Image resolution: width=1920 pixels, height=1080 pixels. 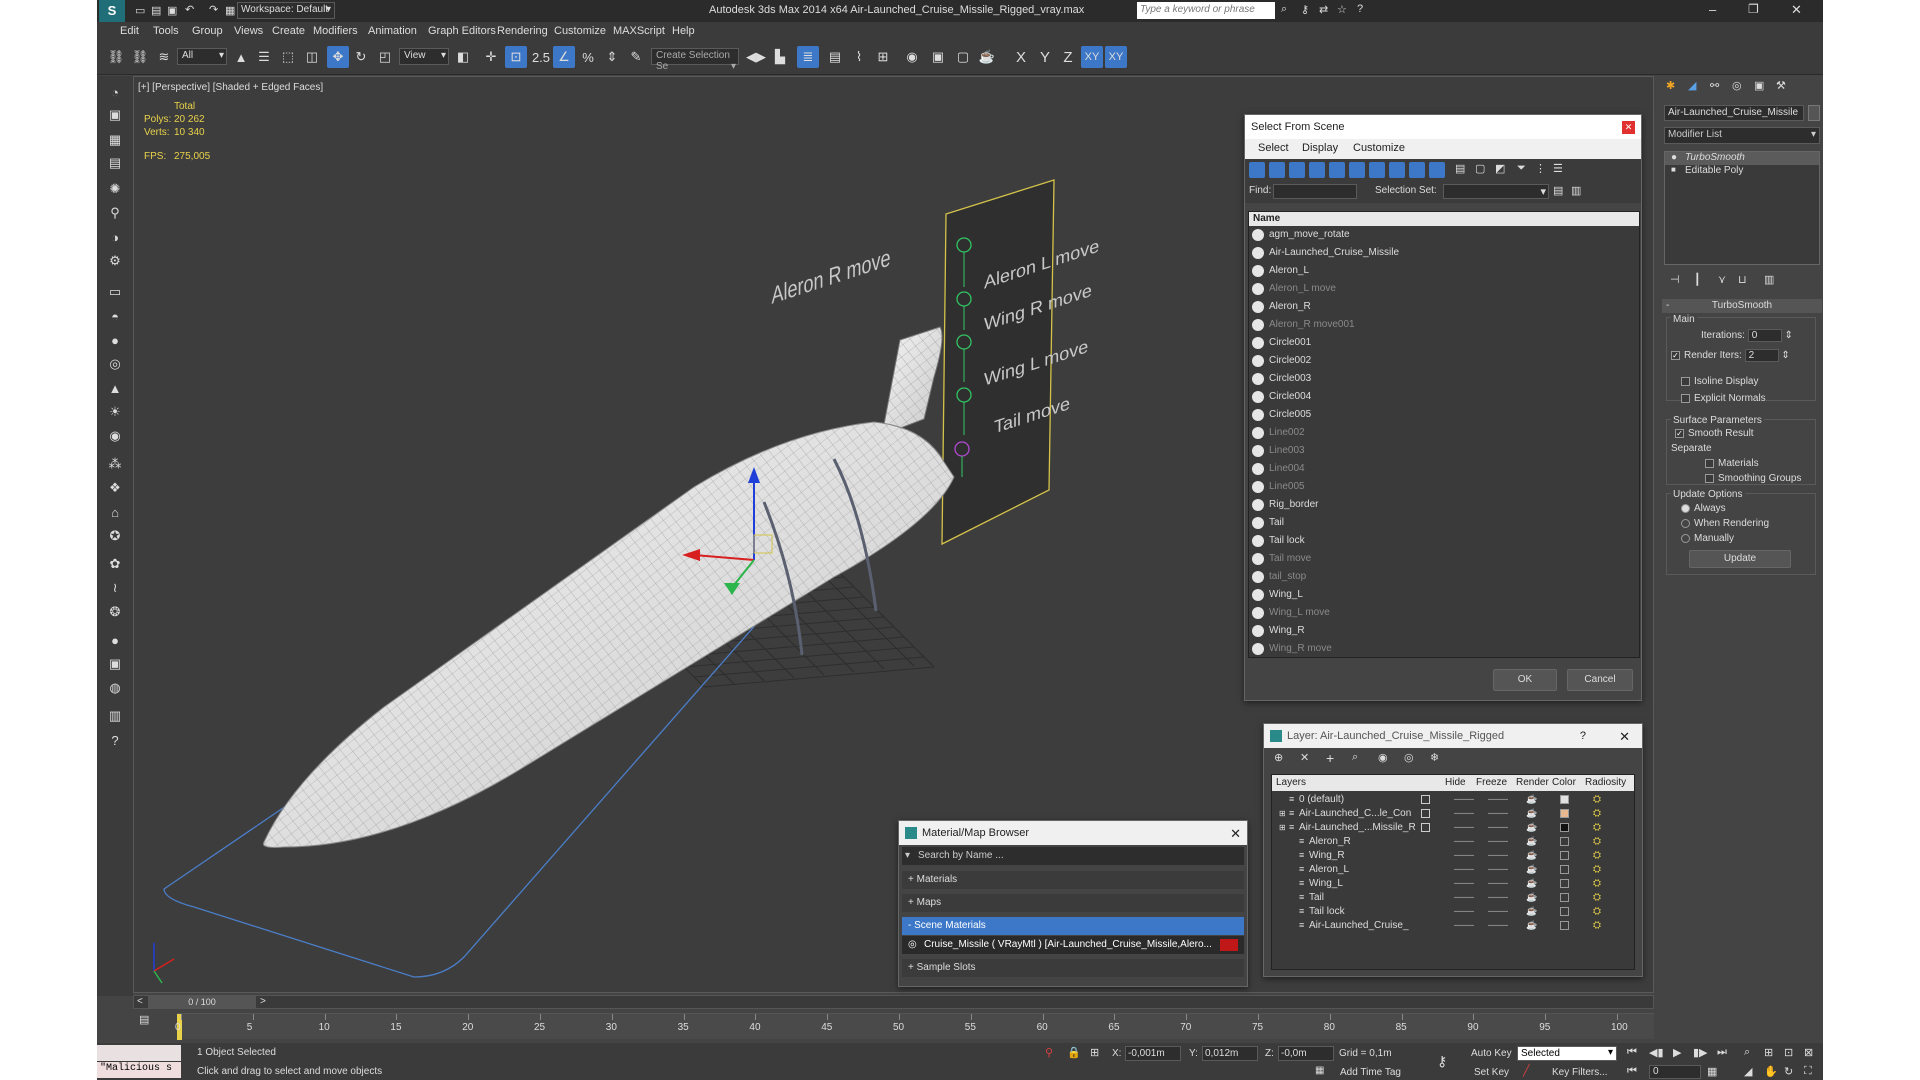 What do you see at coordinates (115, 237) in the screenshot?
I see `motion-icon: ◑` at bounding box center [115, 237].